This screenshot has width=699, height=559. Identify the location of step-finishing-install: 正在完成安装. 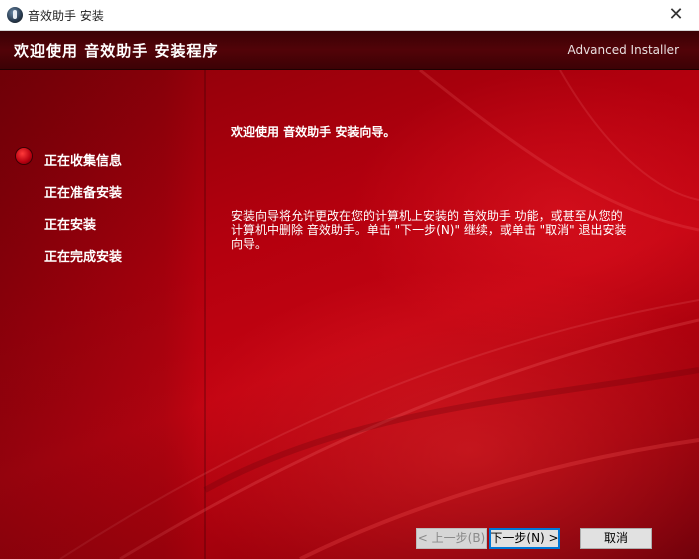
(83, 257).